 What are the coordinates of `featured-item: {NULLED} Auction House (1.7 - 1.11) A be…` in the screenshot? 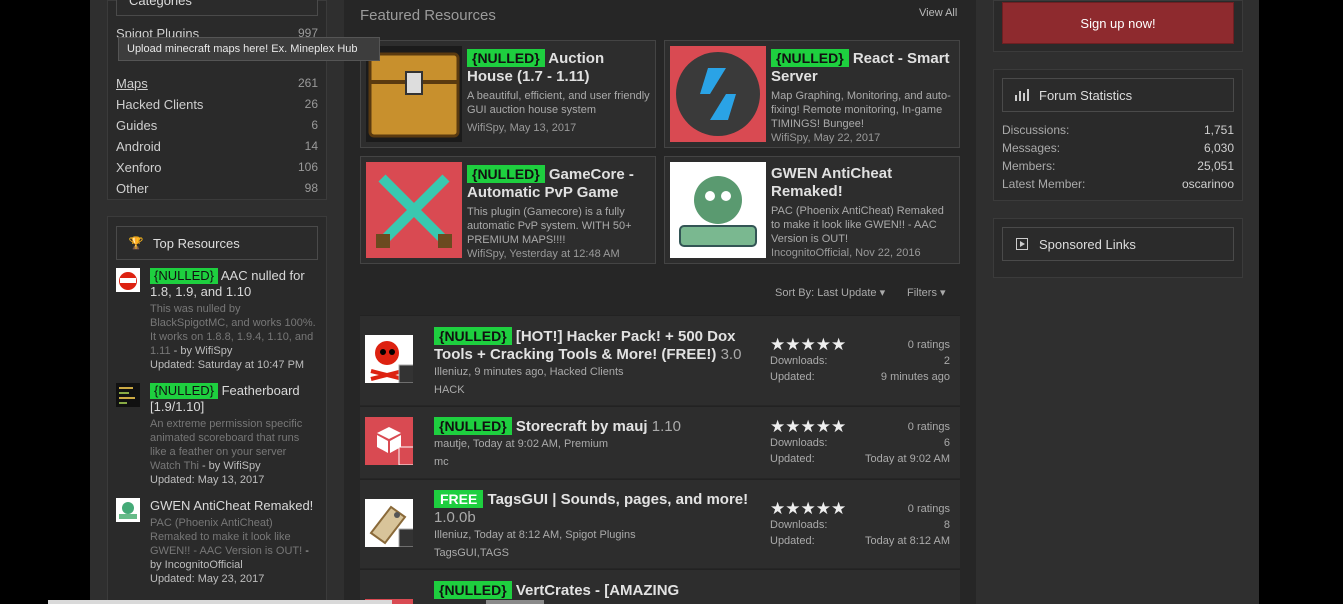 It's located at (508, 94).